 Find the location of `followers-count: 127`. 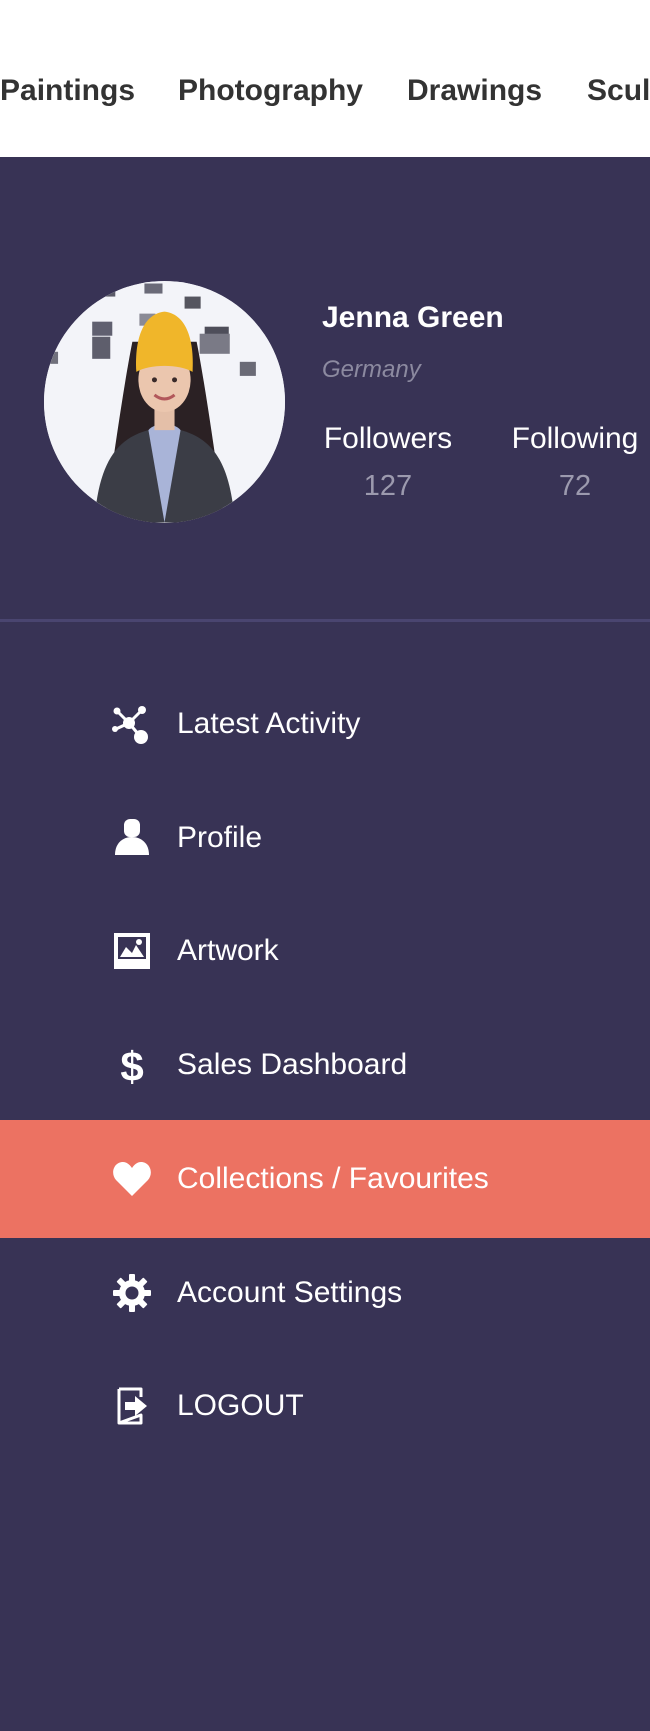

followers-count: 127 is located at coordinates (388, 486).